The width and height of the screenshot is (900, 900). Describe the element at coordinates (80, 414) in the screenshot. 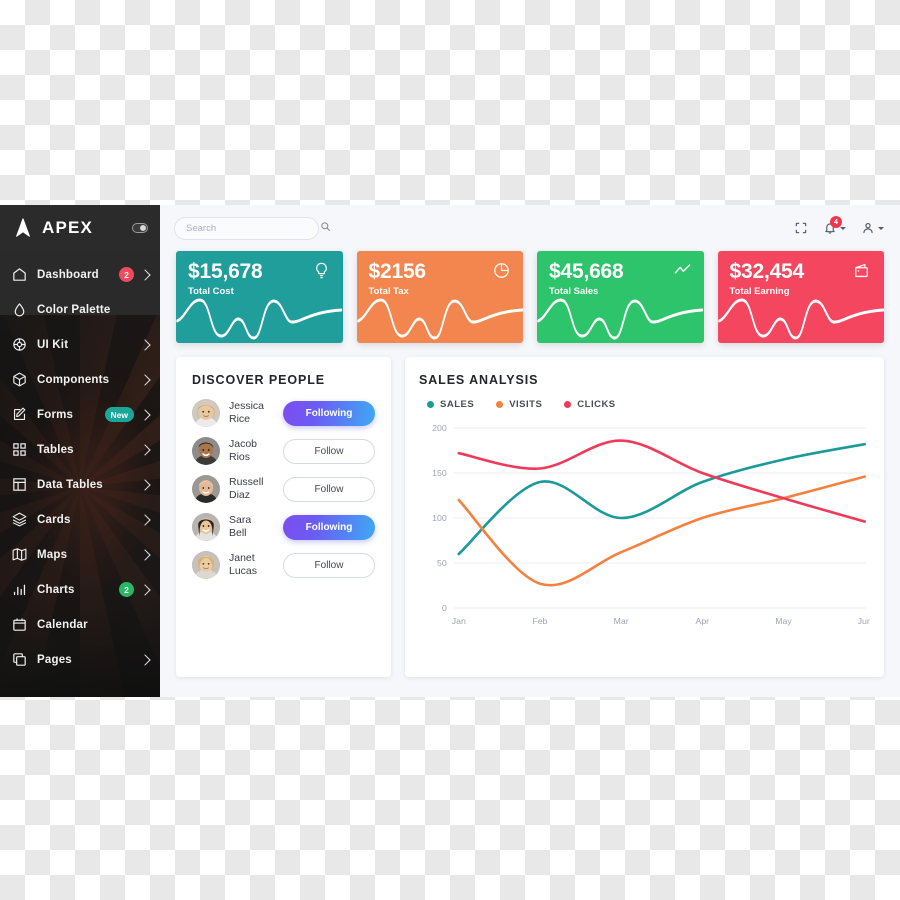

I see `sidebar-item-forms: Forms New` at that location.